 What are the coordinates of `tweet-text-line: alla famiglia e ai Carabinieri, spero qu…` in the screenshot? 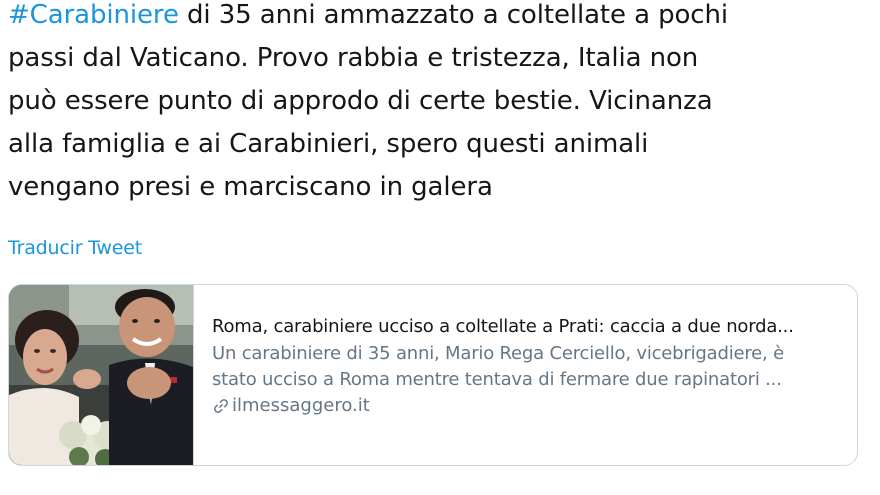 It's located at (328, 144).